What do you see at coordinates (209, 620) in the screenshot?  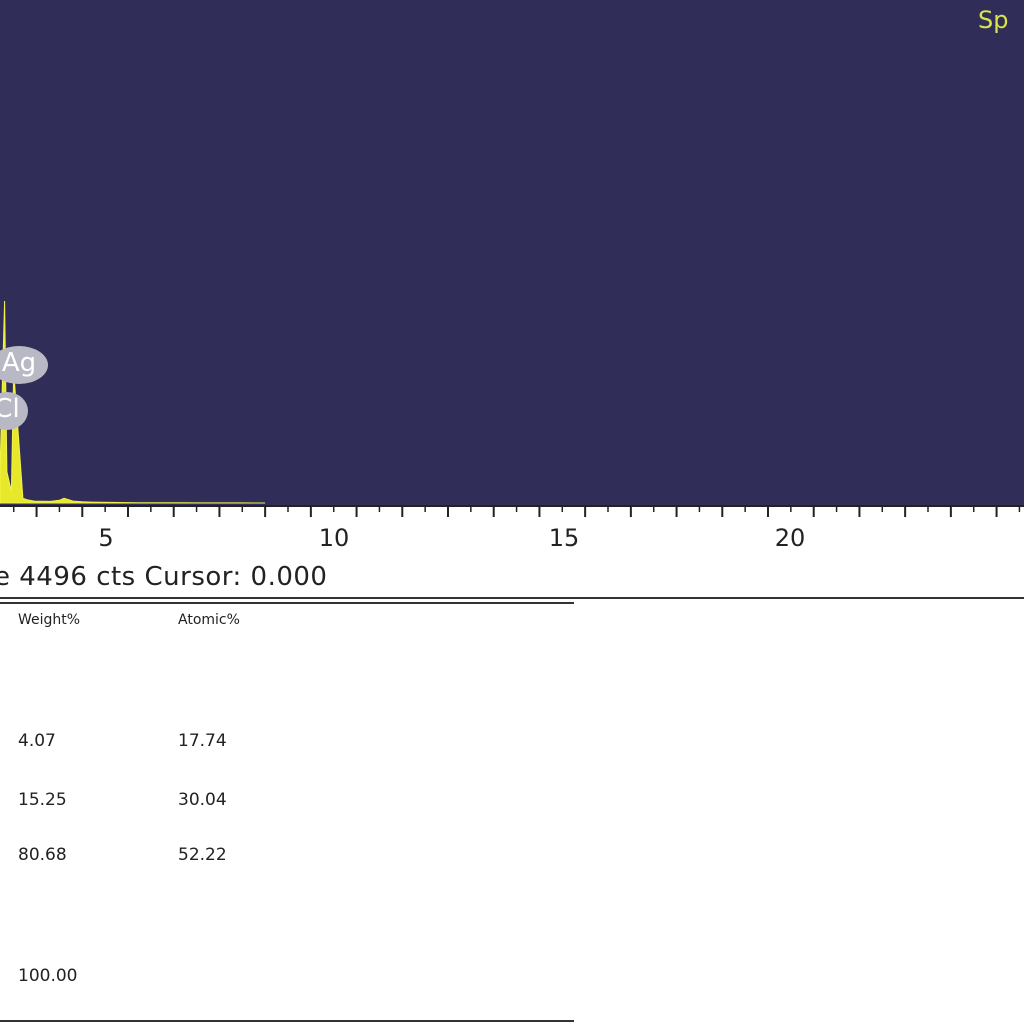 I see `header-atomic-percent: Atomic%` at bounding box center [209, 620].